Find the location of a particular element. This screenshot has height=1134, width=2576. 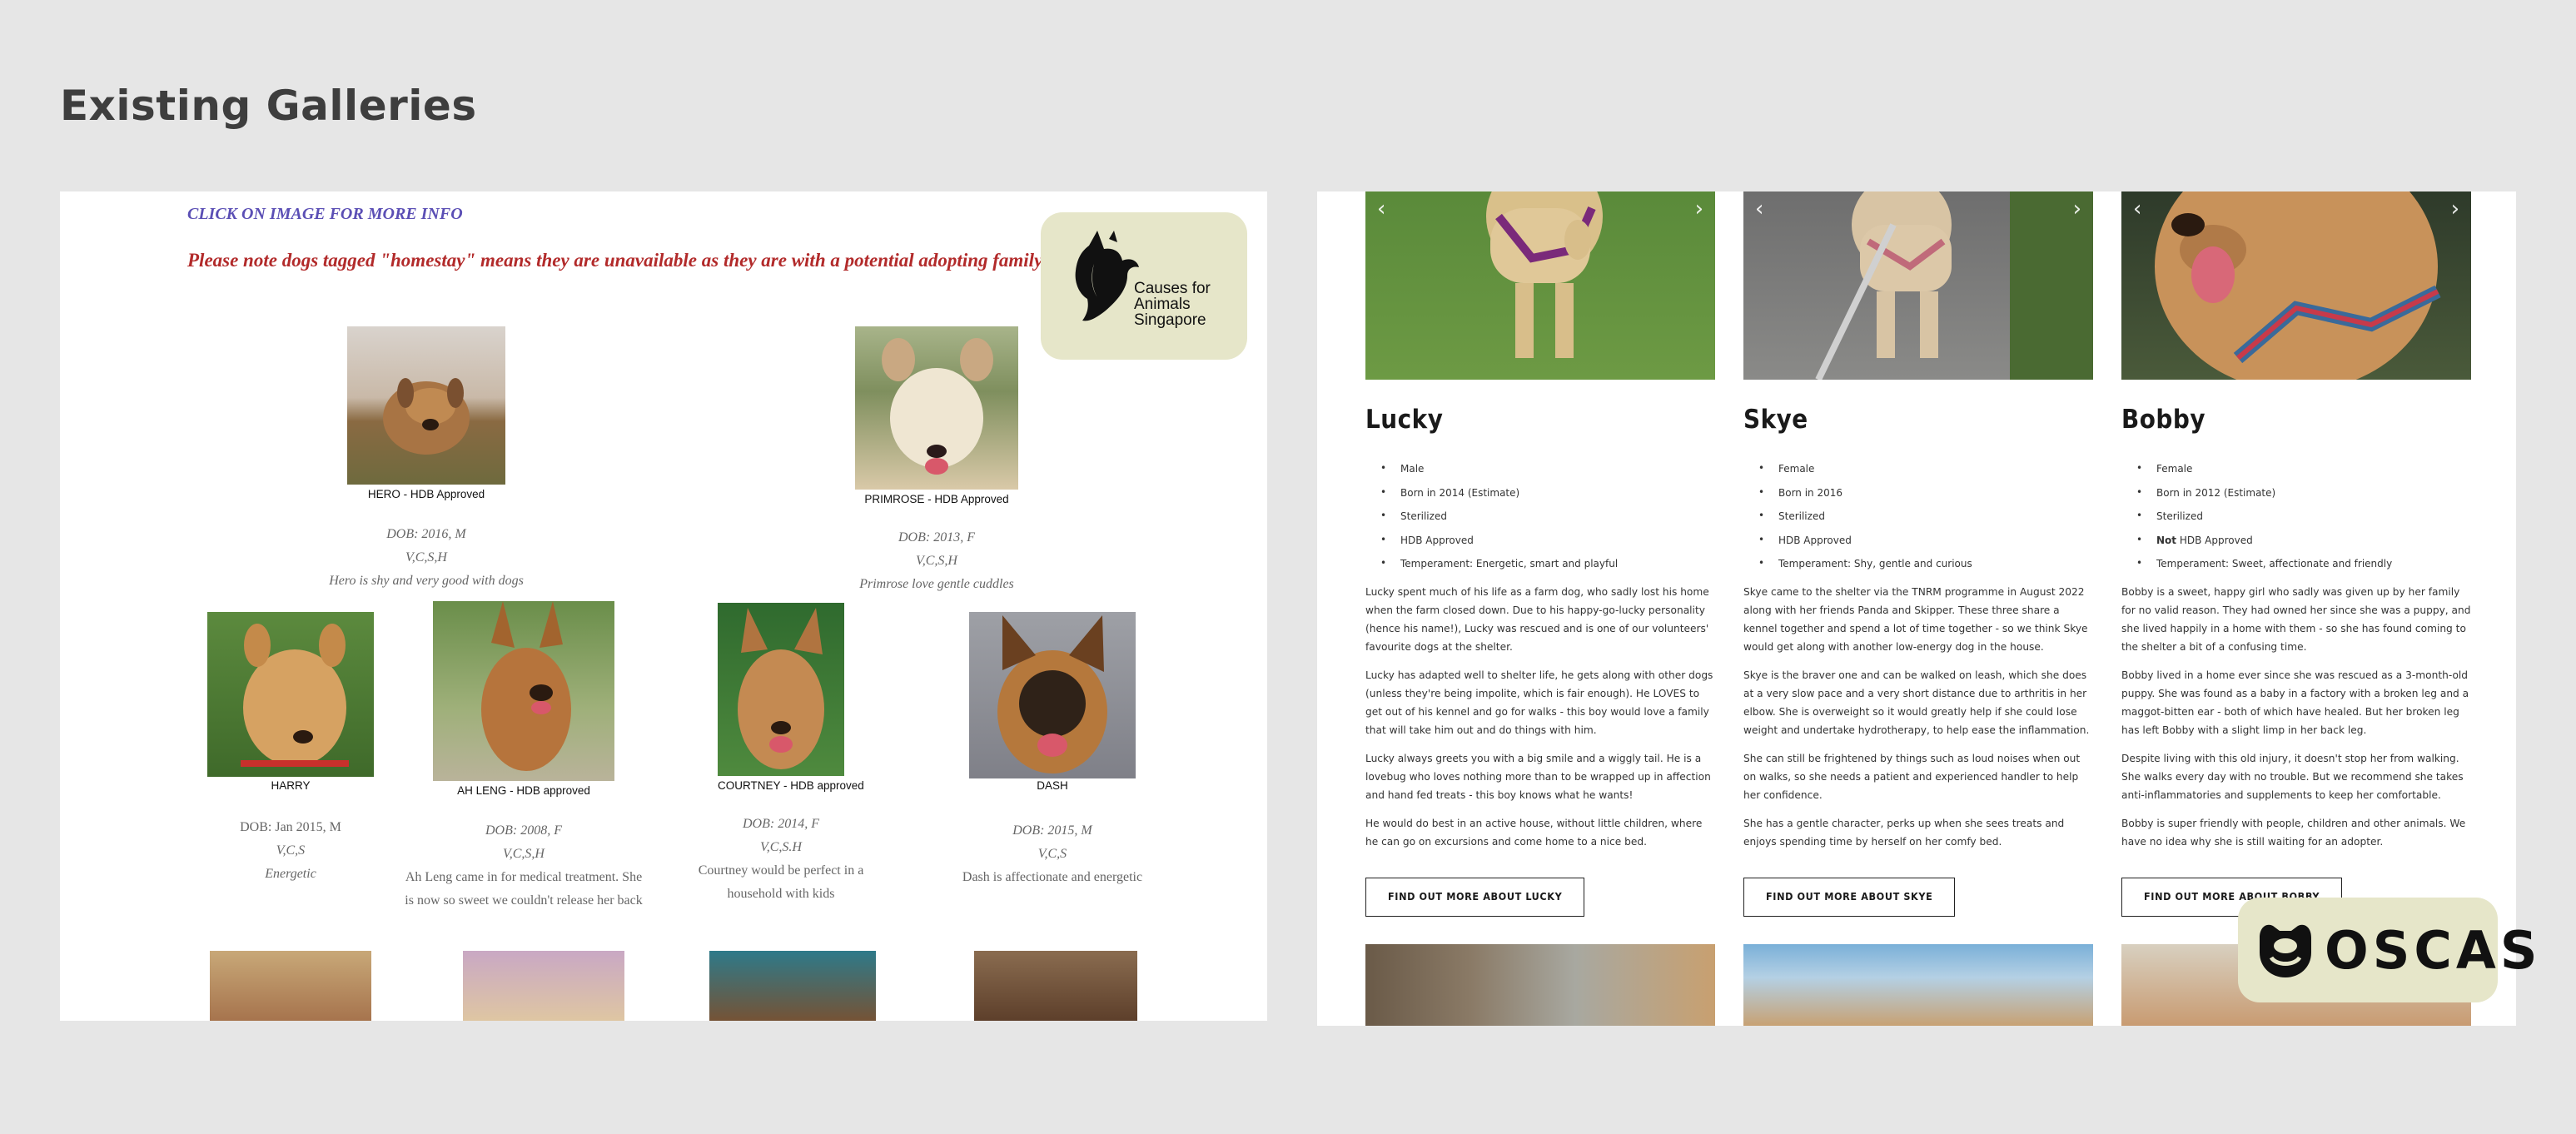

dog-desc: Hero is shy and very good with dogs is located at coordinates (427, 581).